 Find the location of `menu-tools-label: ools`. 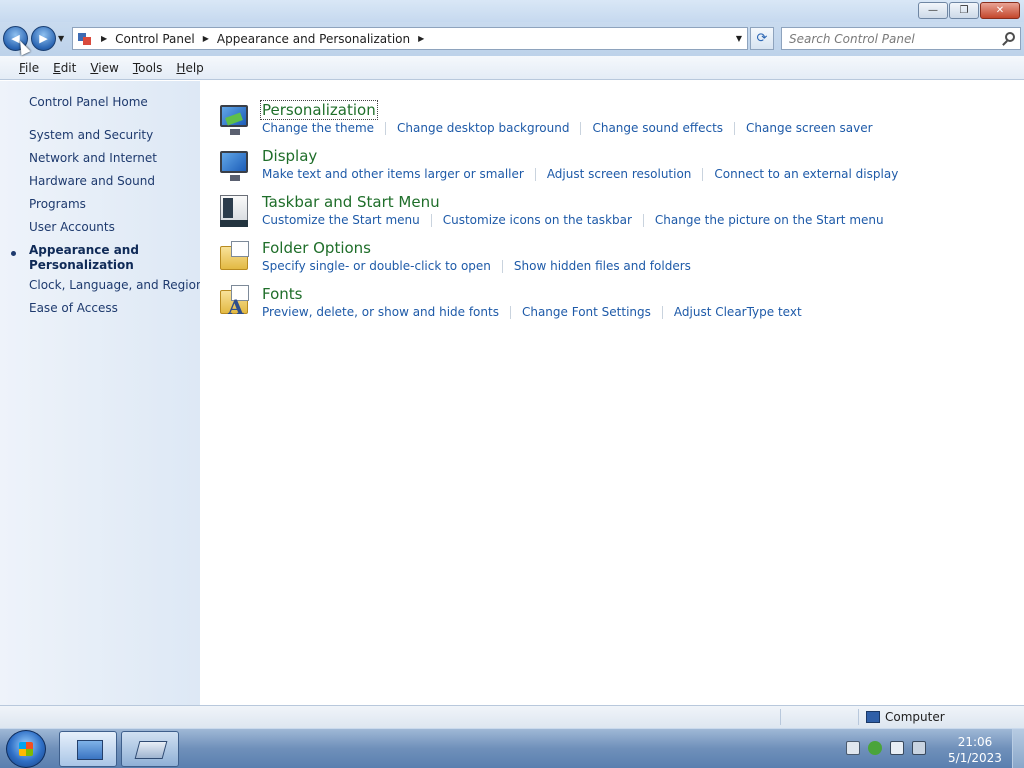

menu-tools-label: ools is located at coordinates (150, 67).